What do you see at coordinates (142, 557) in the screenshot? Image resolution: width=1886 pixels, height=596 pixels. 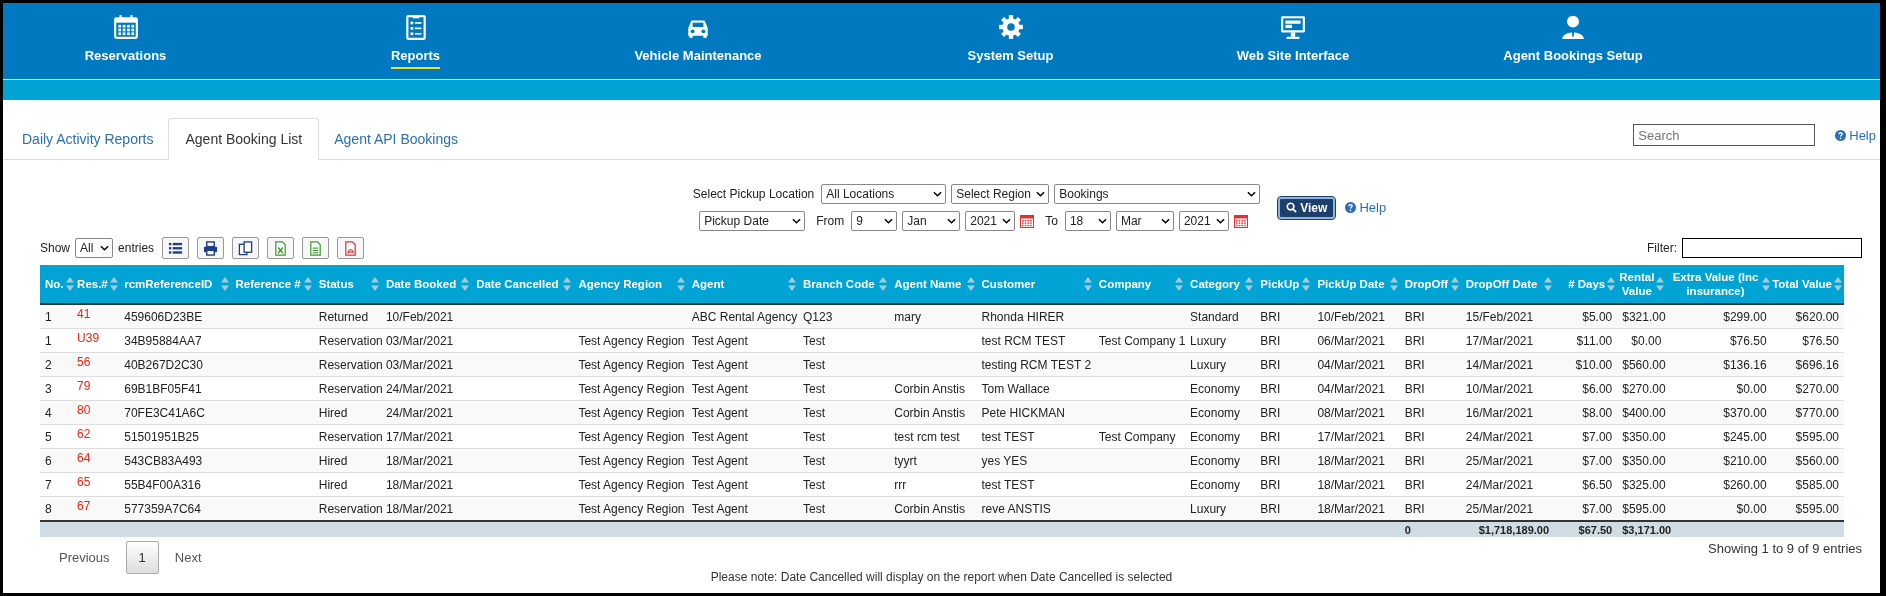 I see `page-button: 1` at bounding box center [142, 557].